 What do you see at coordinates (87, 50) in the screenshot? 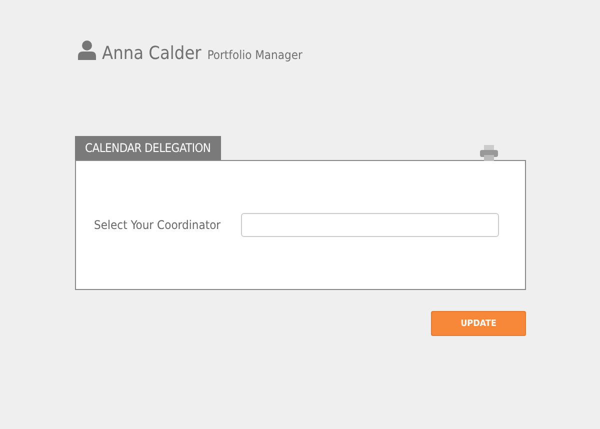
I see `user-icon` at bounding box center [87, 50].